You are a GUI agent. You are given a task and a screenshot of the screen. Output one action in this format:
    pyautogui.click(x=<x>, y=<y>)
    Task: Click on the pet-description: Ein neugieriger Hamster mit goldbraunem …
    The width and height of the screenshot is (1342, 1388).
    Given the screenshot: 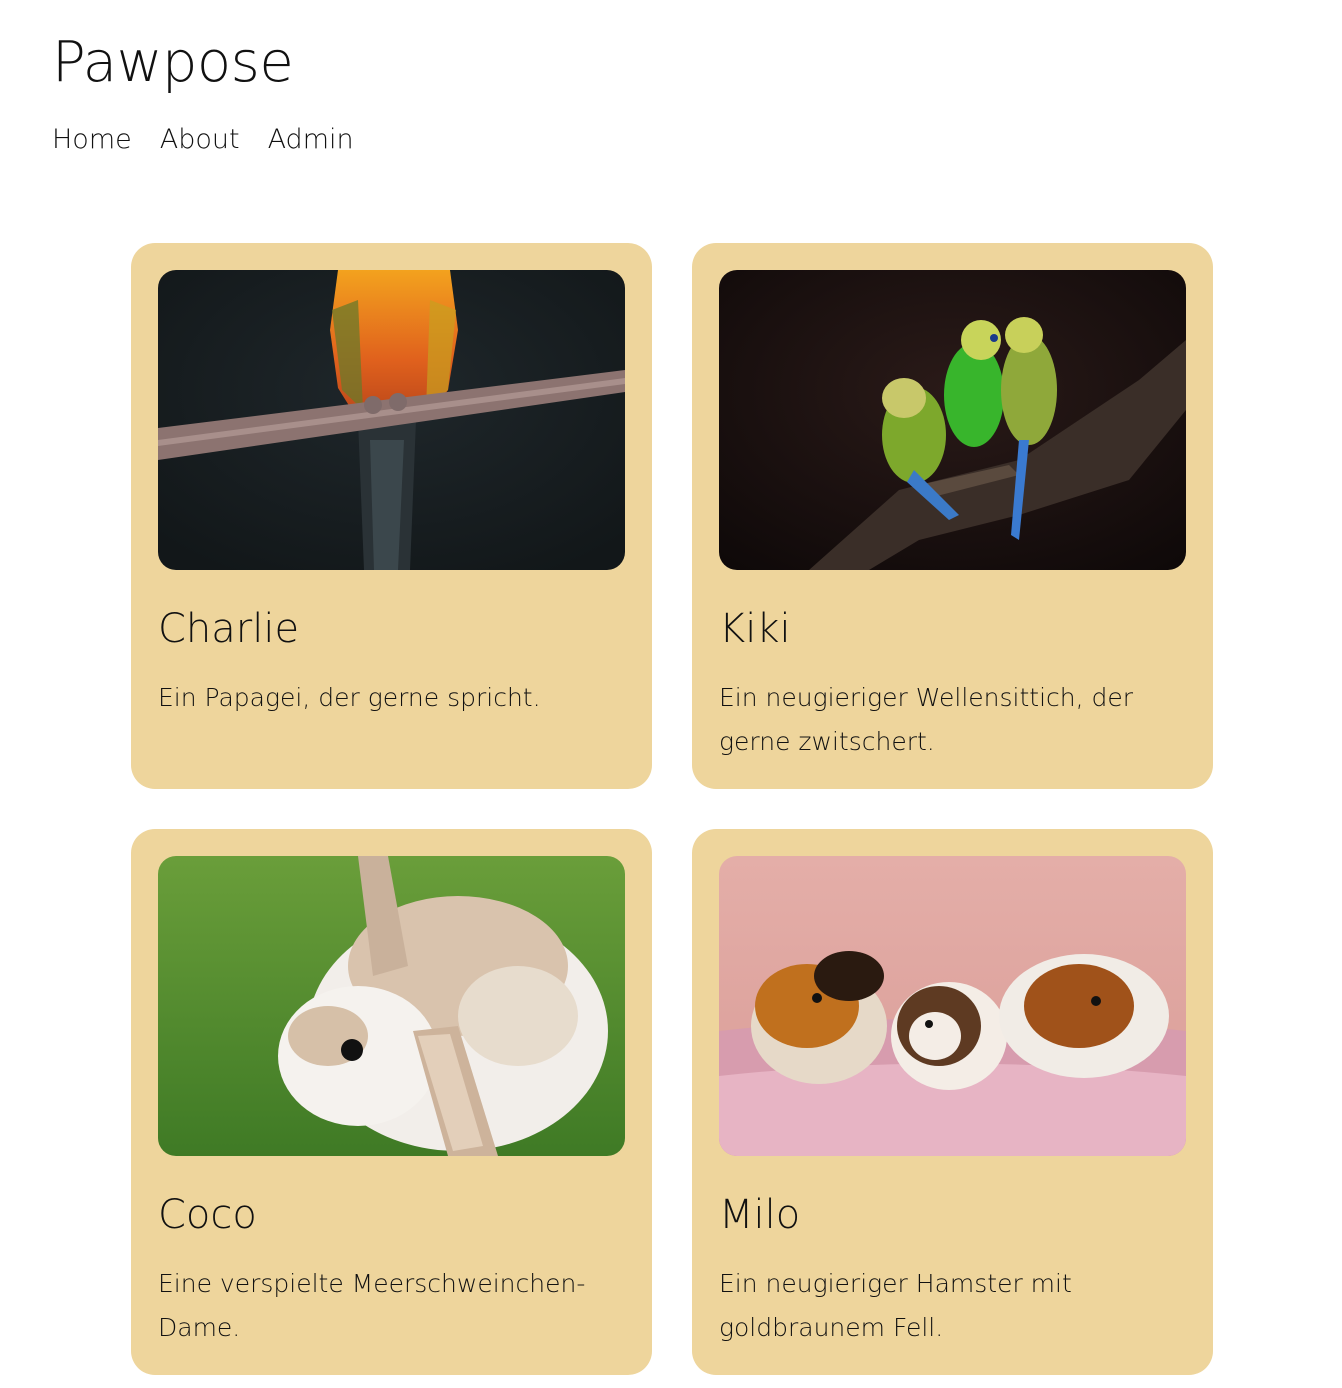 What is the action you would take?
    pyautogui.click(x=895, y=1305)
    